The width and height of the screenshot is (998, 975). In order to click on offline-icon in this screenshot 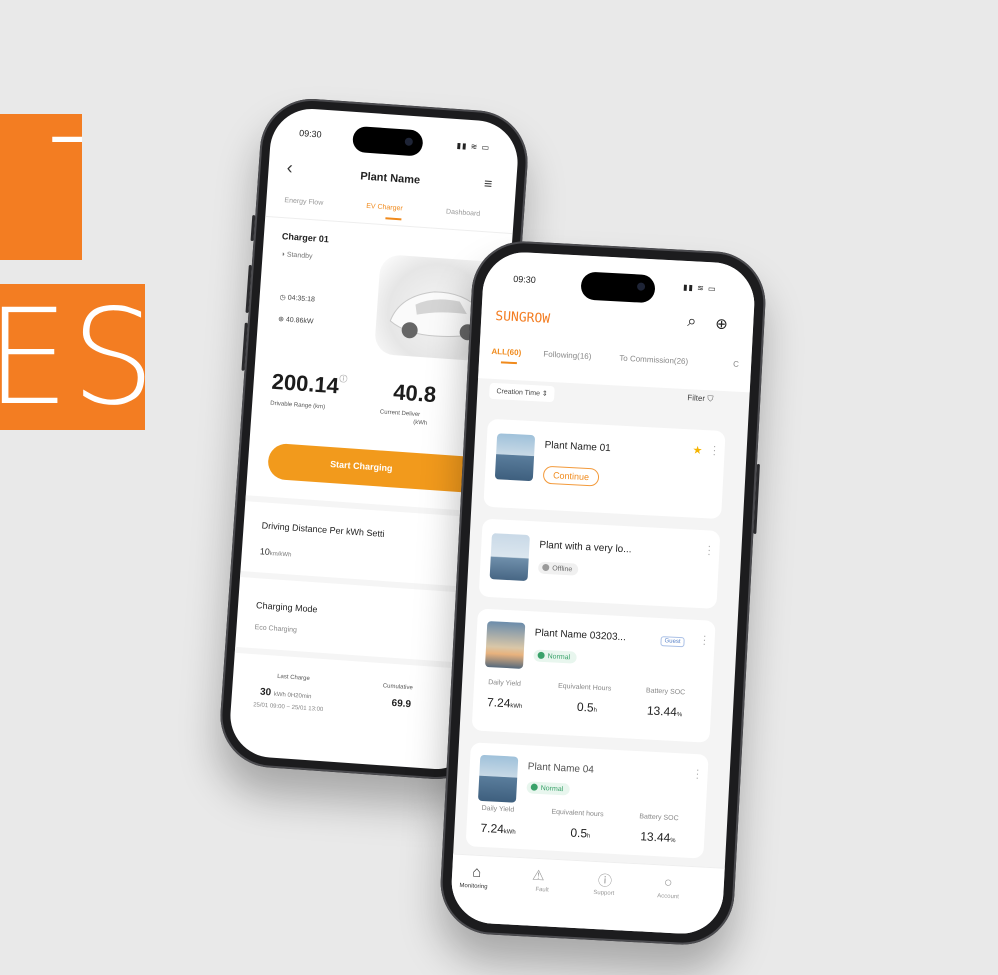, I will do `click(546, 567)`.